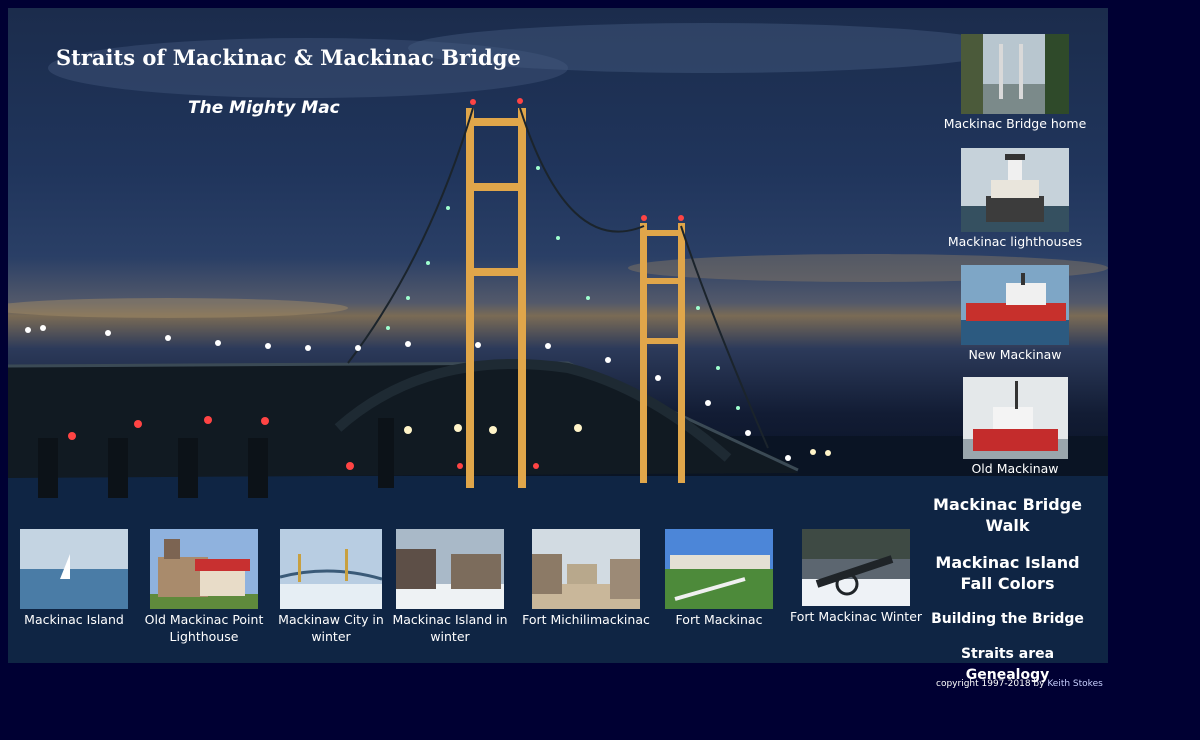 The width and height of the screenshot is (1200, 740). I want to click on fort-mackinac-photo-icon, so click(719, 569).